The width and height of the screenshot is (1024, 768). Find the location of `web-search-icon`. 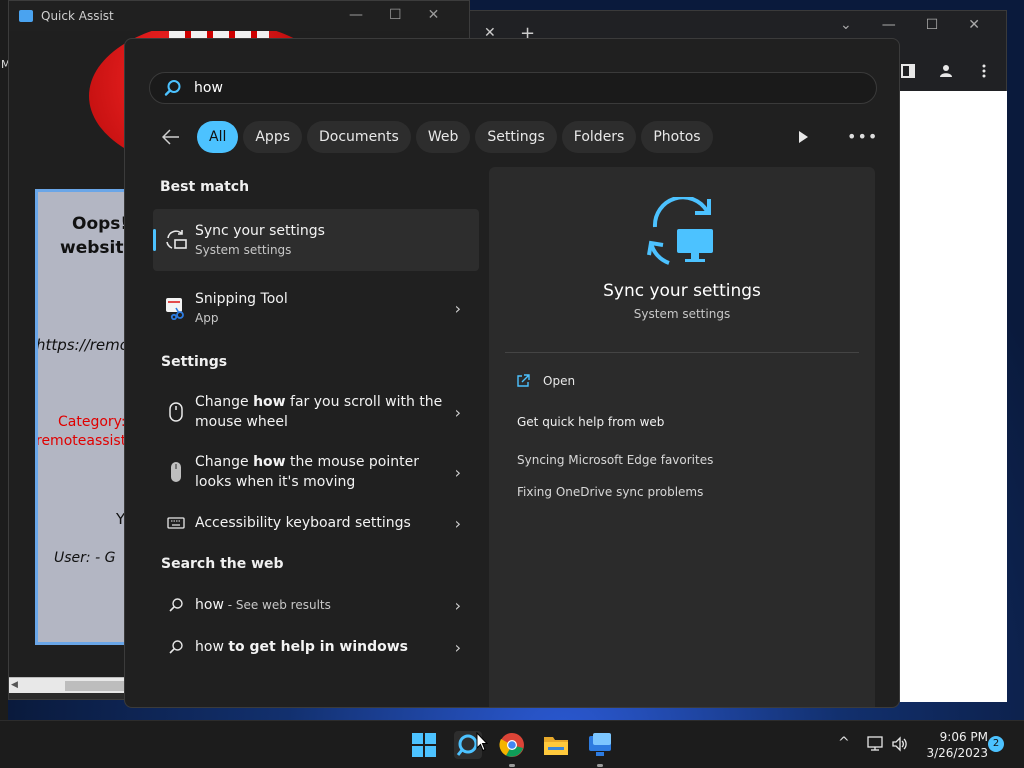

web-search-icon is located at coordinates (176, 647).